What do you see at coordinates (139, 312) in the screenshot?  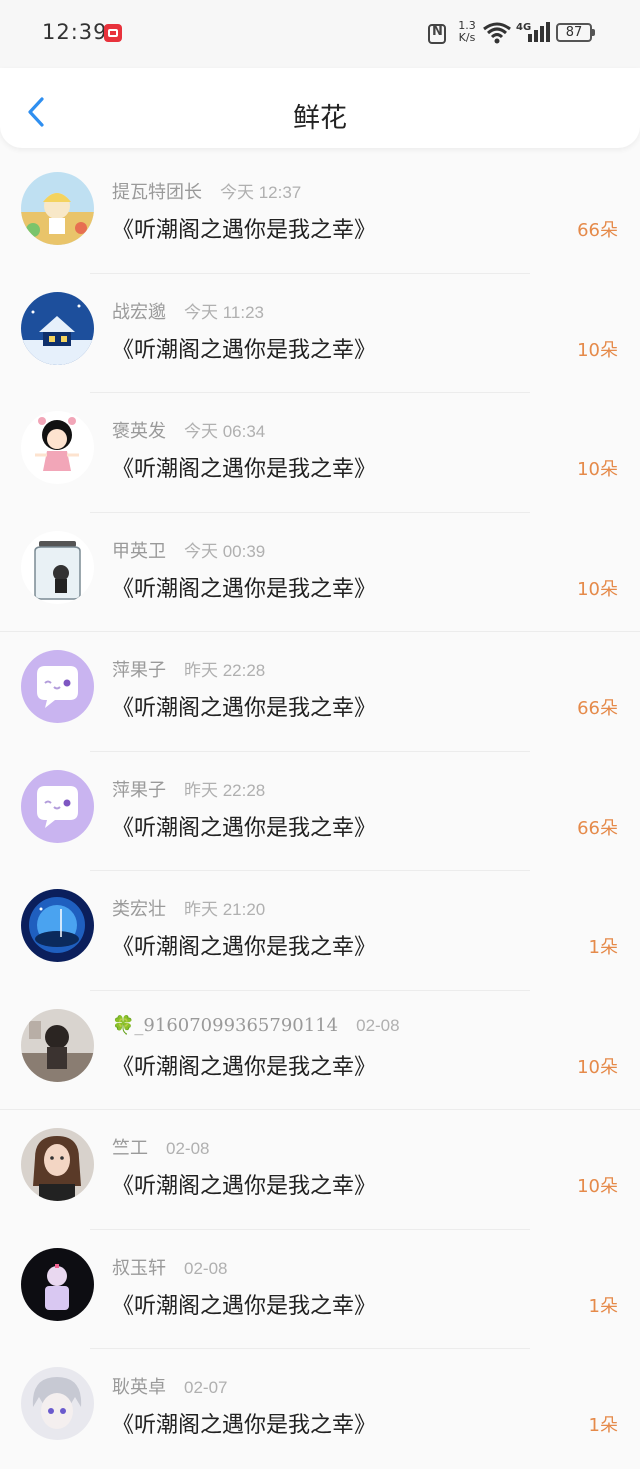 I see `sender-name: 战宏邈` at bounding box center [139, 312].